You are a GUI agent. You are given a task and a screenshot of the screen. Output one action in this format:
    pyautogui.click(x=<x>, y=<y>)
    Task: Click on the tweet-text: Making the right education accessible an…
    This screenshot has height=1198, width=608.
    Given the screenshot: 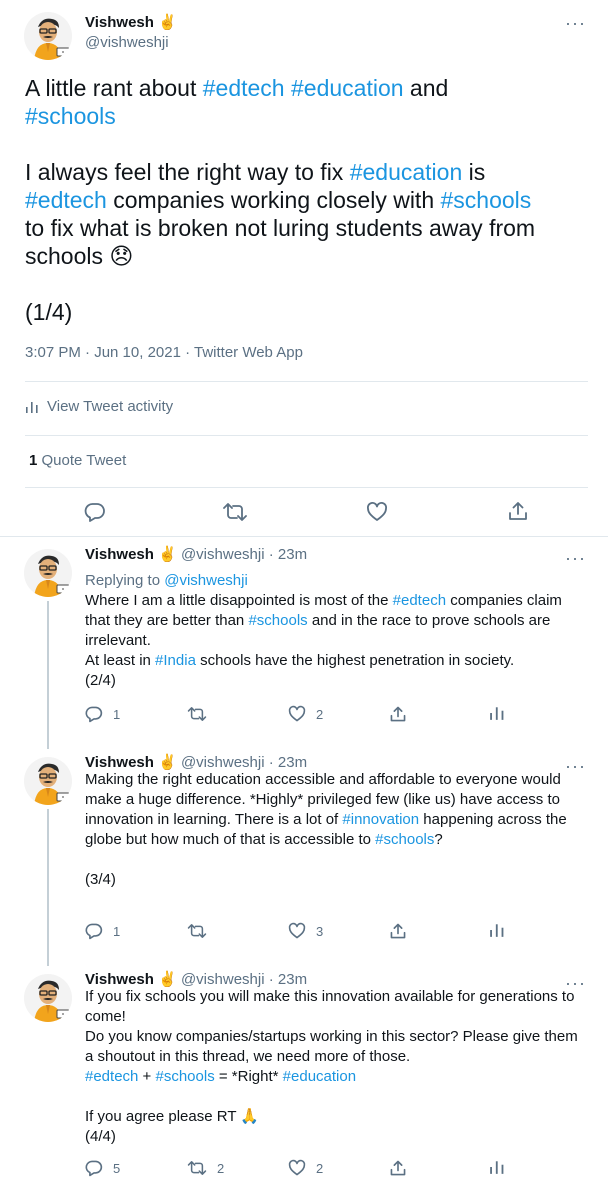 What is the action you would take?
    pyautogui.click(x=337, y=830)
    